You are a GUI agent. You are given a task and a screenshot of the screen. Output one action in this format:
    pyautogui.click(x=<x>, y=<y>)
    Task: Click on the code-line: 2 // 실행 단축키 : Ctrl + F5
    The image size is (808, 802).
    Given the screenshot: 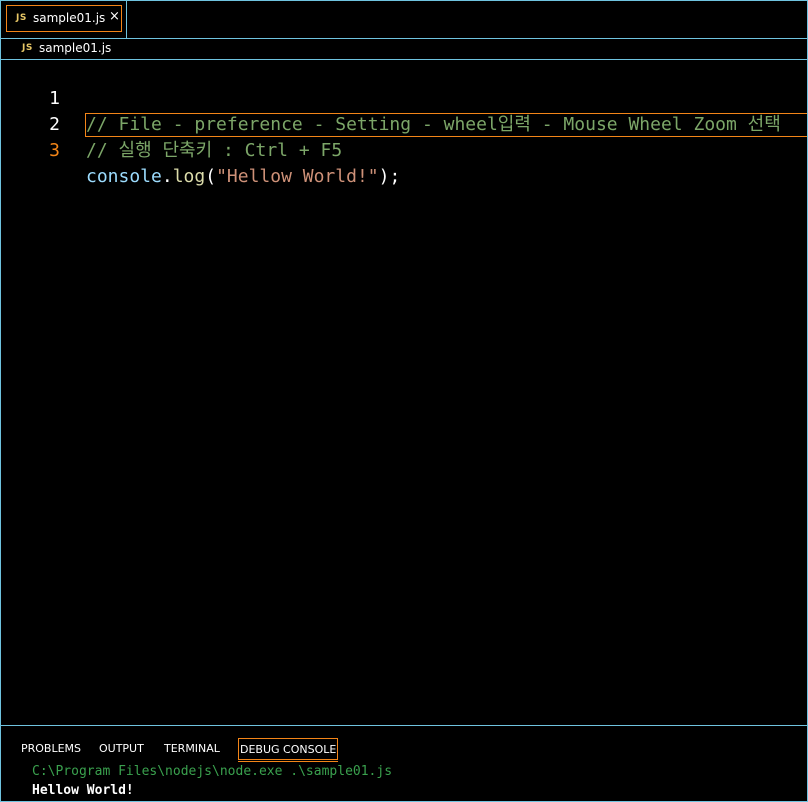 What is the action you would take?
    pyautogui.click(x=404, y=123)
    